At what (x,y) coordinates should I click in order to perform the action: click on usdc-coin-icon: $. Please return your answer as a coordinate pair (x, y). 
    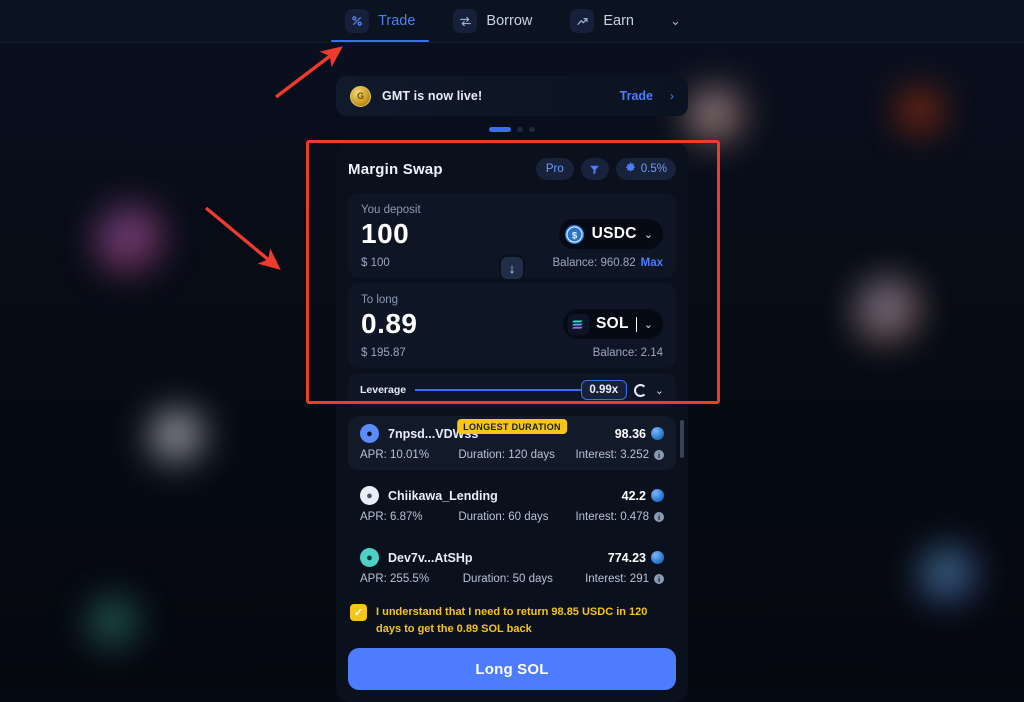
    Looking at the image, I should click on (574, 234).